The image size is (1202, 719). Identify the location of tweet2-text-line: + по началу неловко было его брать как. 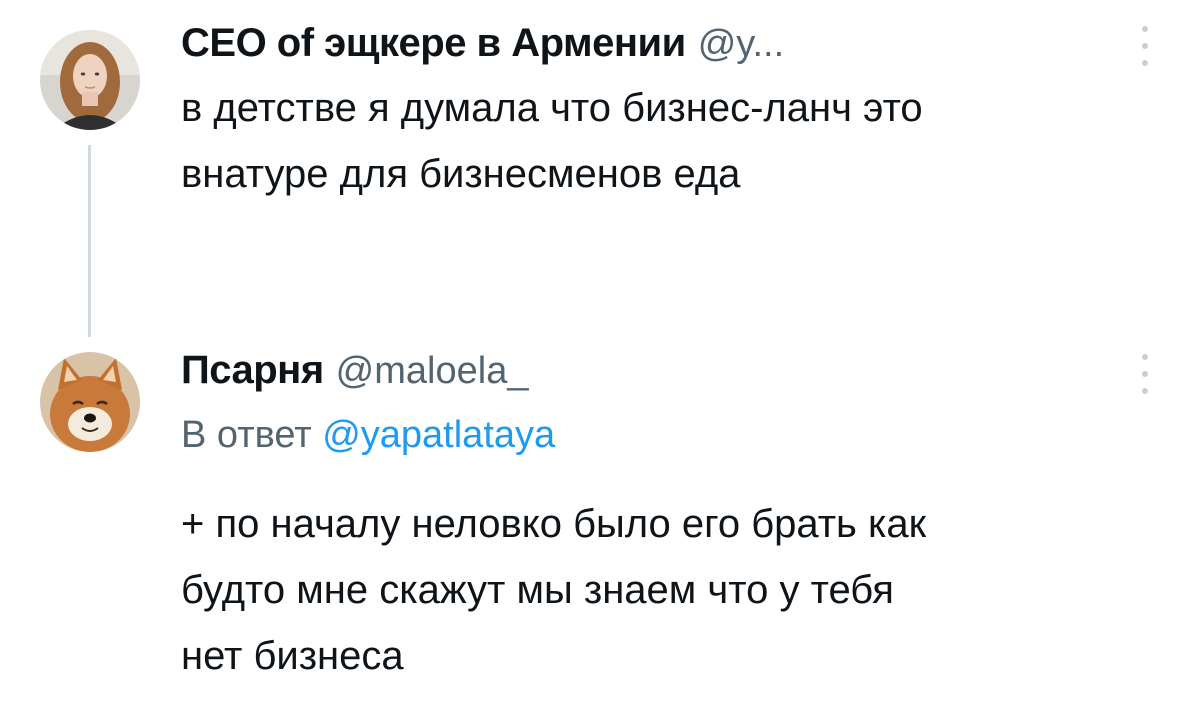
(554, 524).